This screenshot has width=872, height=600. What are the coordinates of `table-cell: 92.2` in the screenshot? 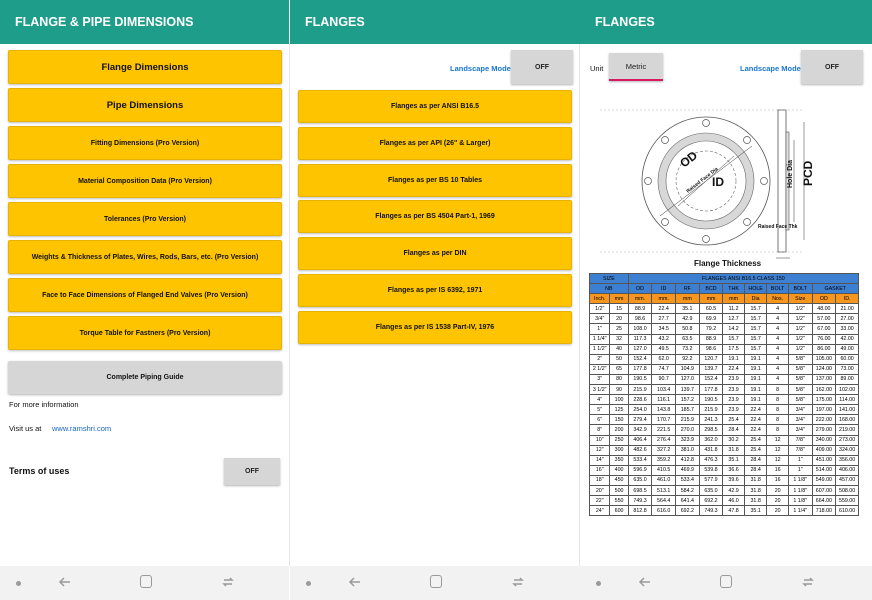 It's located at (687, 359).